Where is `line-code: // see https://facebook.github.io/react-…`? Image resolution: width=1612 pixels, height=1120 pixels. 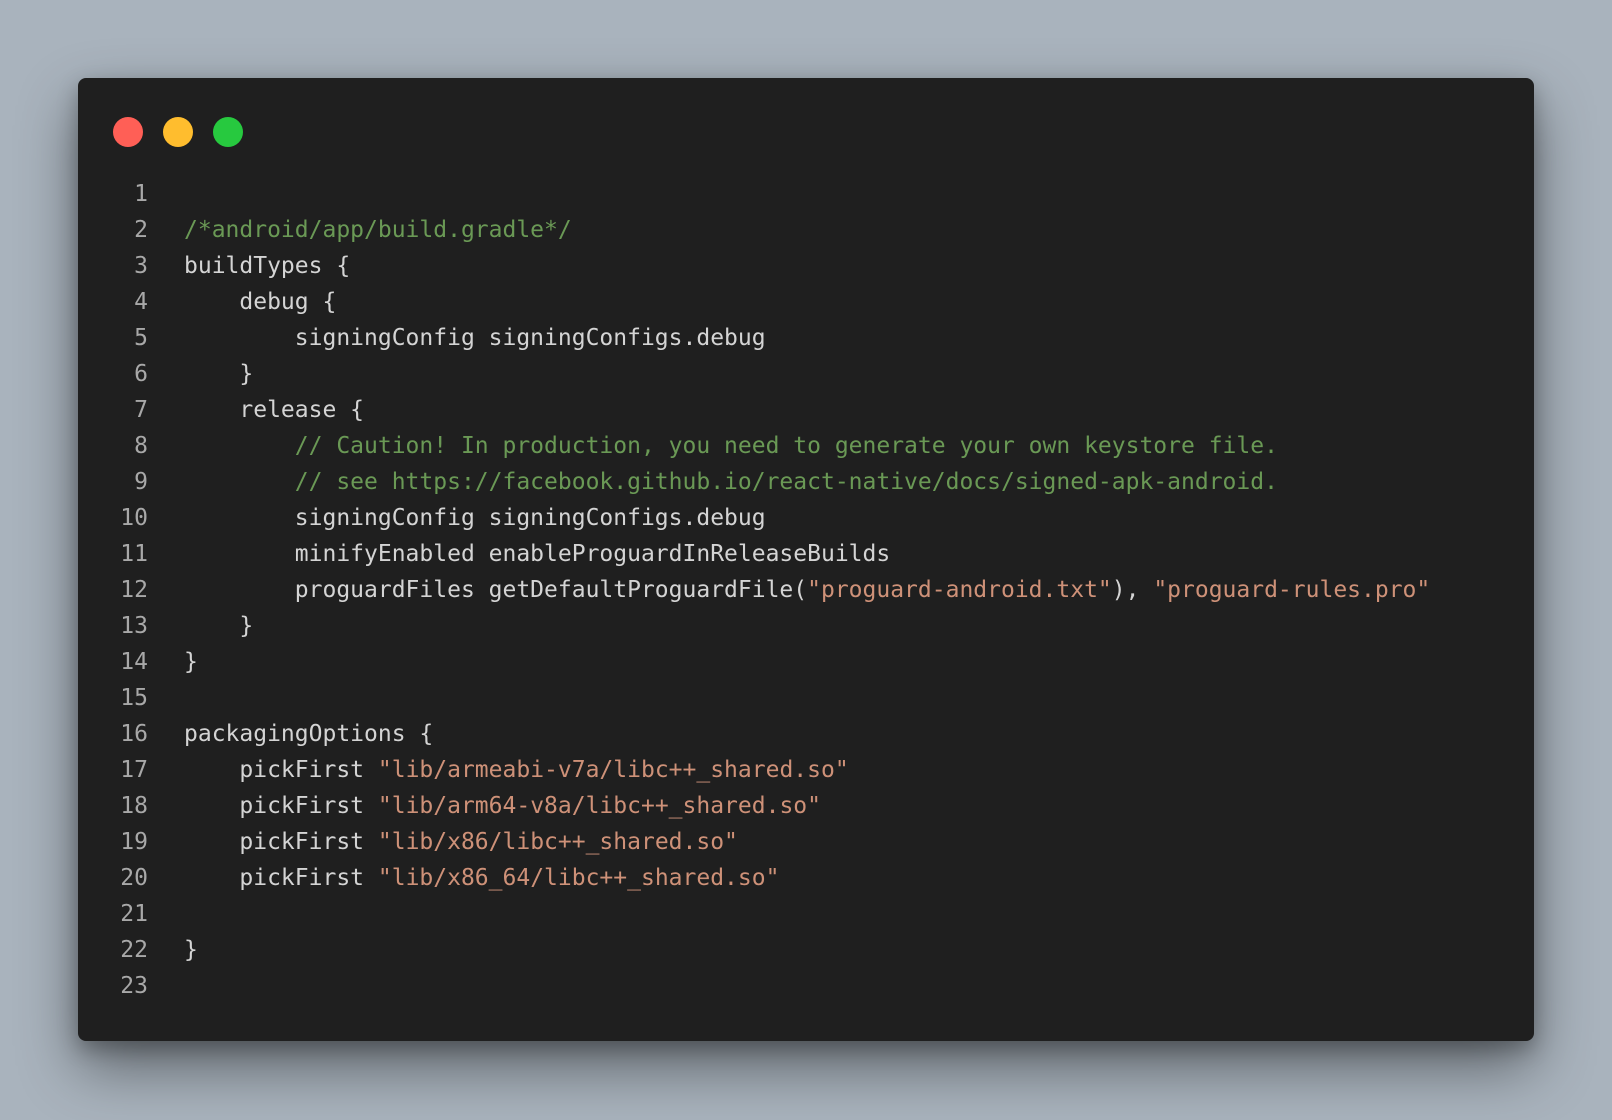 line-code: // see https://facebook.github.io/react-… is located at coordinates (713, 482).